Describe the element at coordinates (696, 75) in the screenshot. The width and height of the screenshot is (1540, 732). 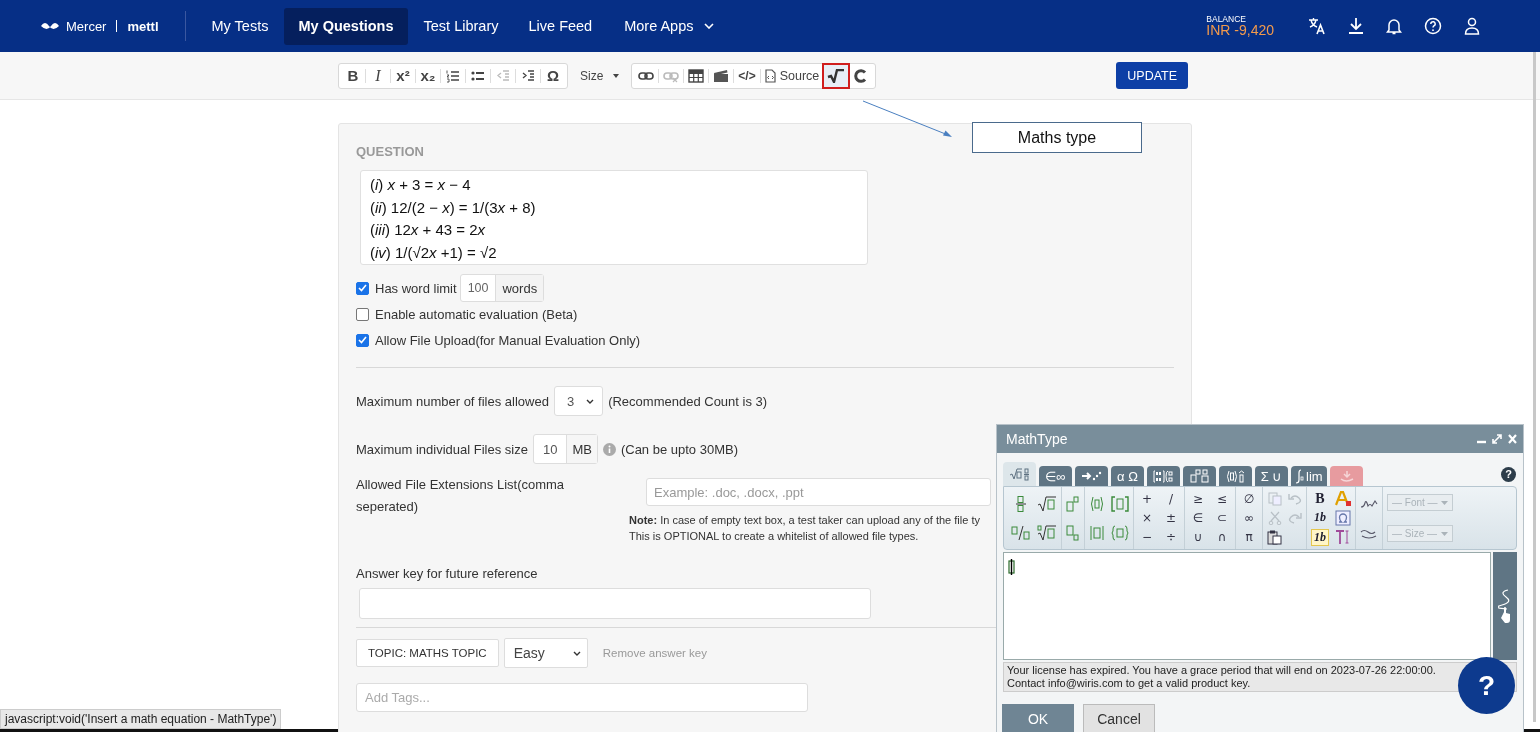
I see `table-icon` at that location.